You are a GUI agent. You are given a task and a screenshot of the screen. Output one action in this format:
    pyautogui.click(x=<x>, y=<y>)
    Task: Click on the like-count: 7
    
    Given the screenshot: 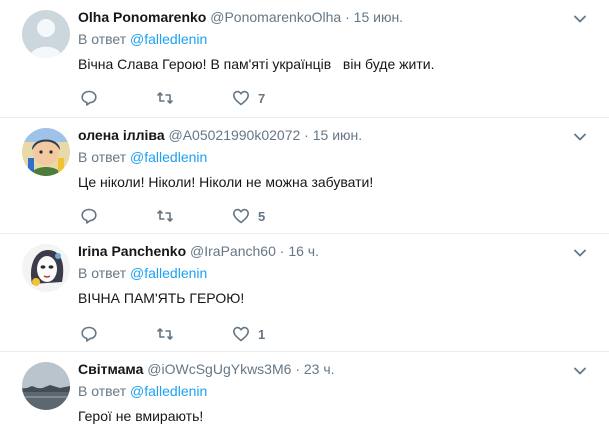 What is the action you would take?
    pyautogui.click(x=262, y=98)
    